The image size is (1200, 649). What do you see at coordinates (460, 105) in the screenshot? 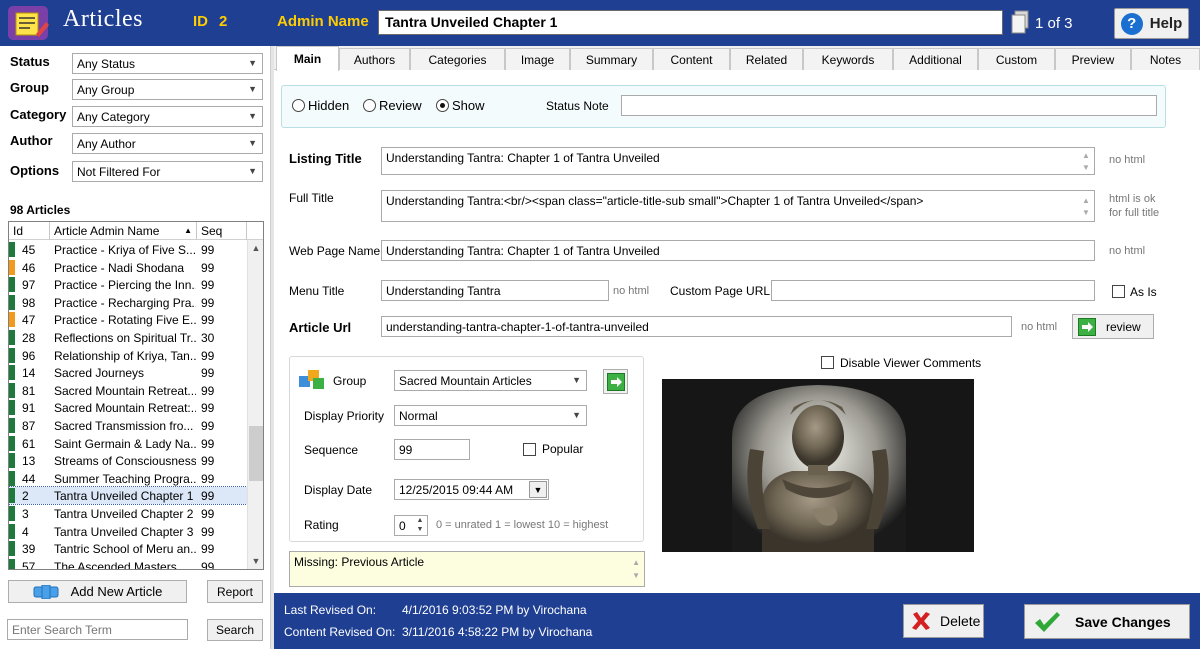
I see `status-show-radio: Show` at bounding box center [460, 105].